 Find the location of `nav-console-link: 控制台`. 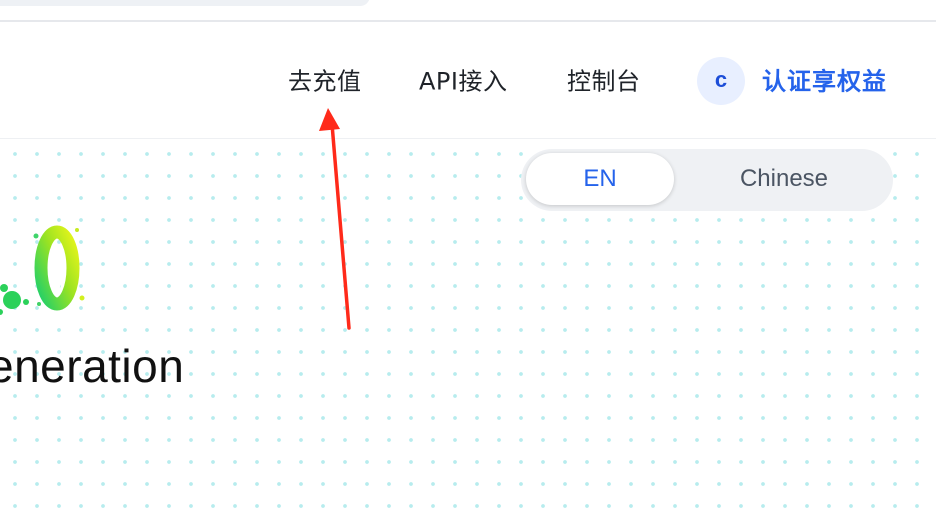

nav-console-link: 控制台 is located at coordinates (604, 79).